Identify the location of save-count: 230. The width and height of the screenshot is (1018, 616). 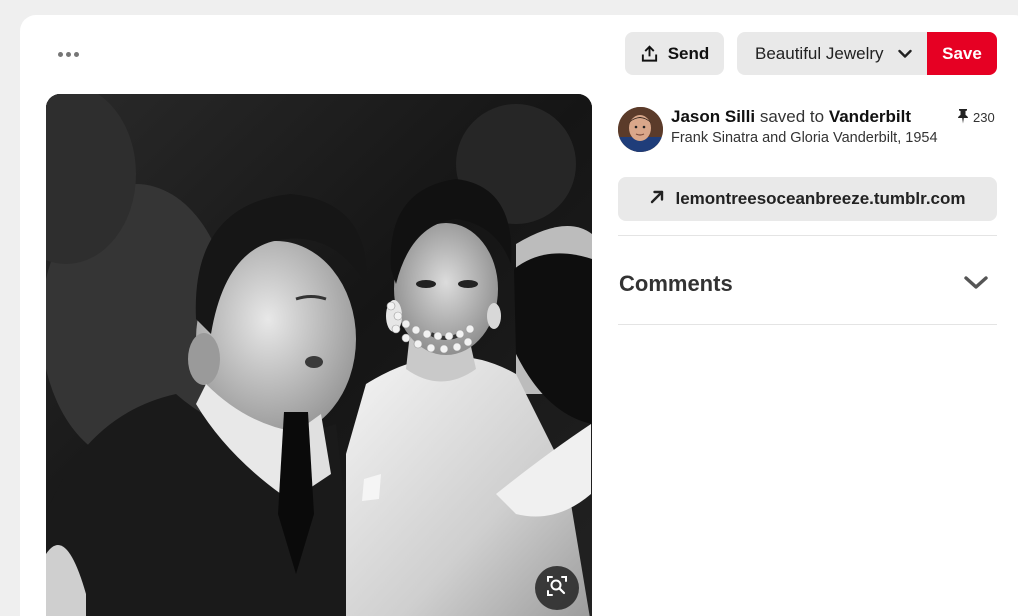
(976, 117).